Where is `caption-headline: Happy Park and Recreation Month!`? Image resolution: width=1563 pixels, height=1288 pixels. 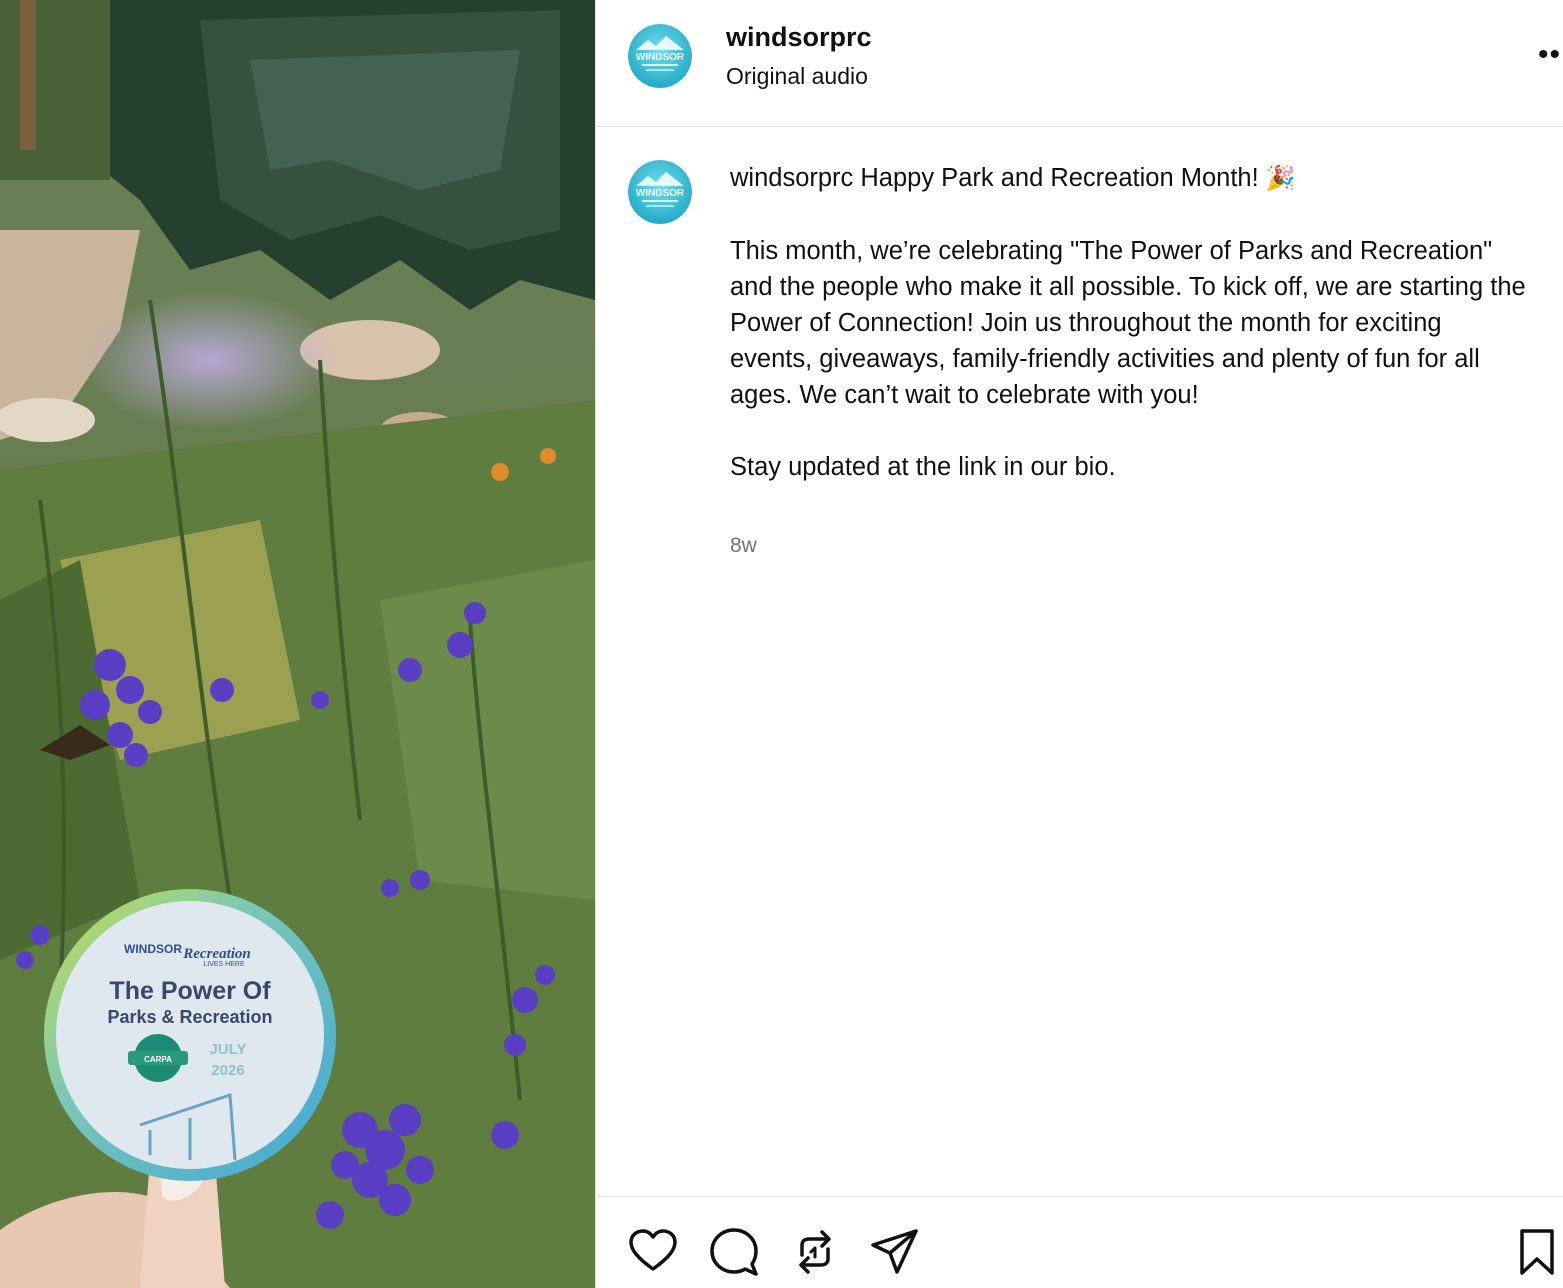
caption-headline: Happy Park and Recreation Month! is located at coordinates (1059, 178).